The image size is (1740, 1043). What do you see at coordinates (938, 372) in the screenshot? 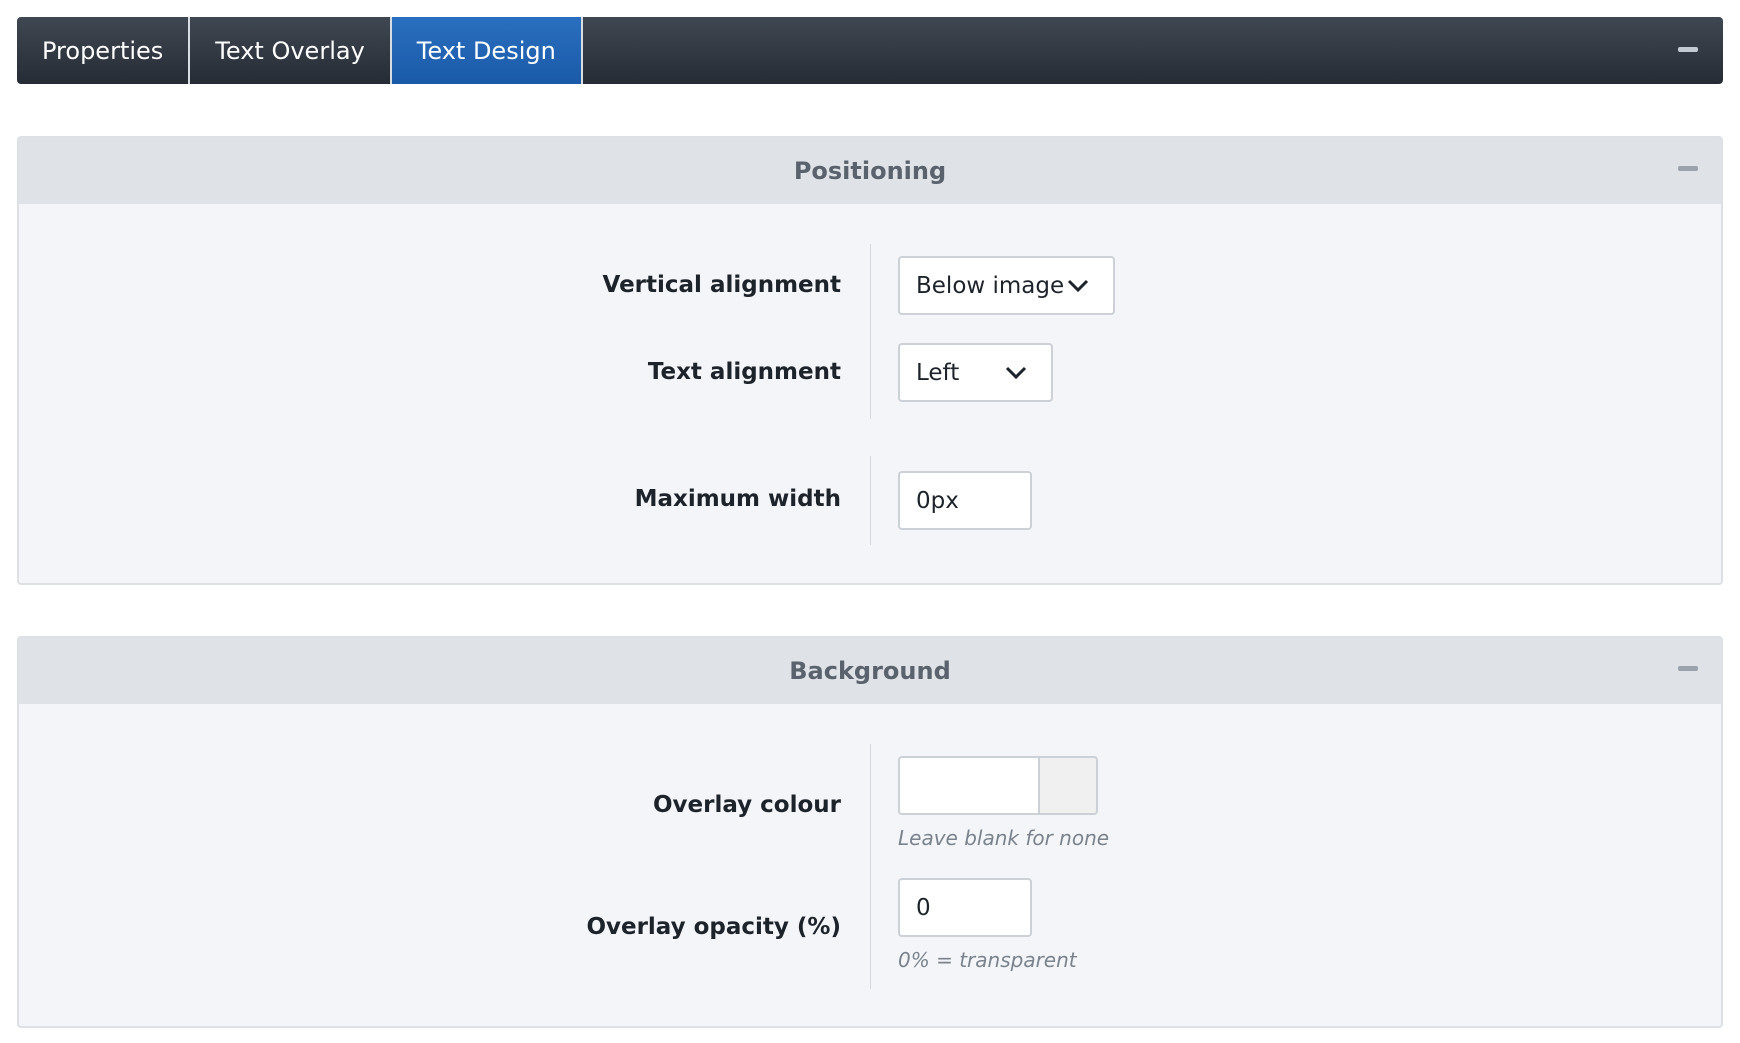
I see `text-alignment-value: Left` at bounding box center [938, 372].